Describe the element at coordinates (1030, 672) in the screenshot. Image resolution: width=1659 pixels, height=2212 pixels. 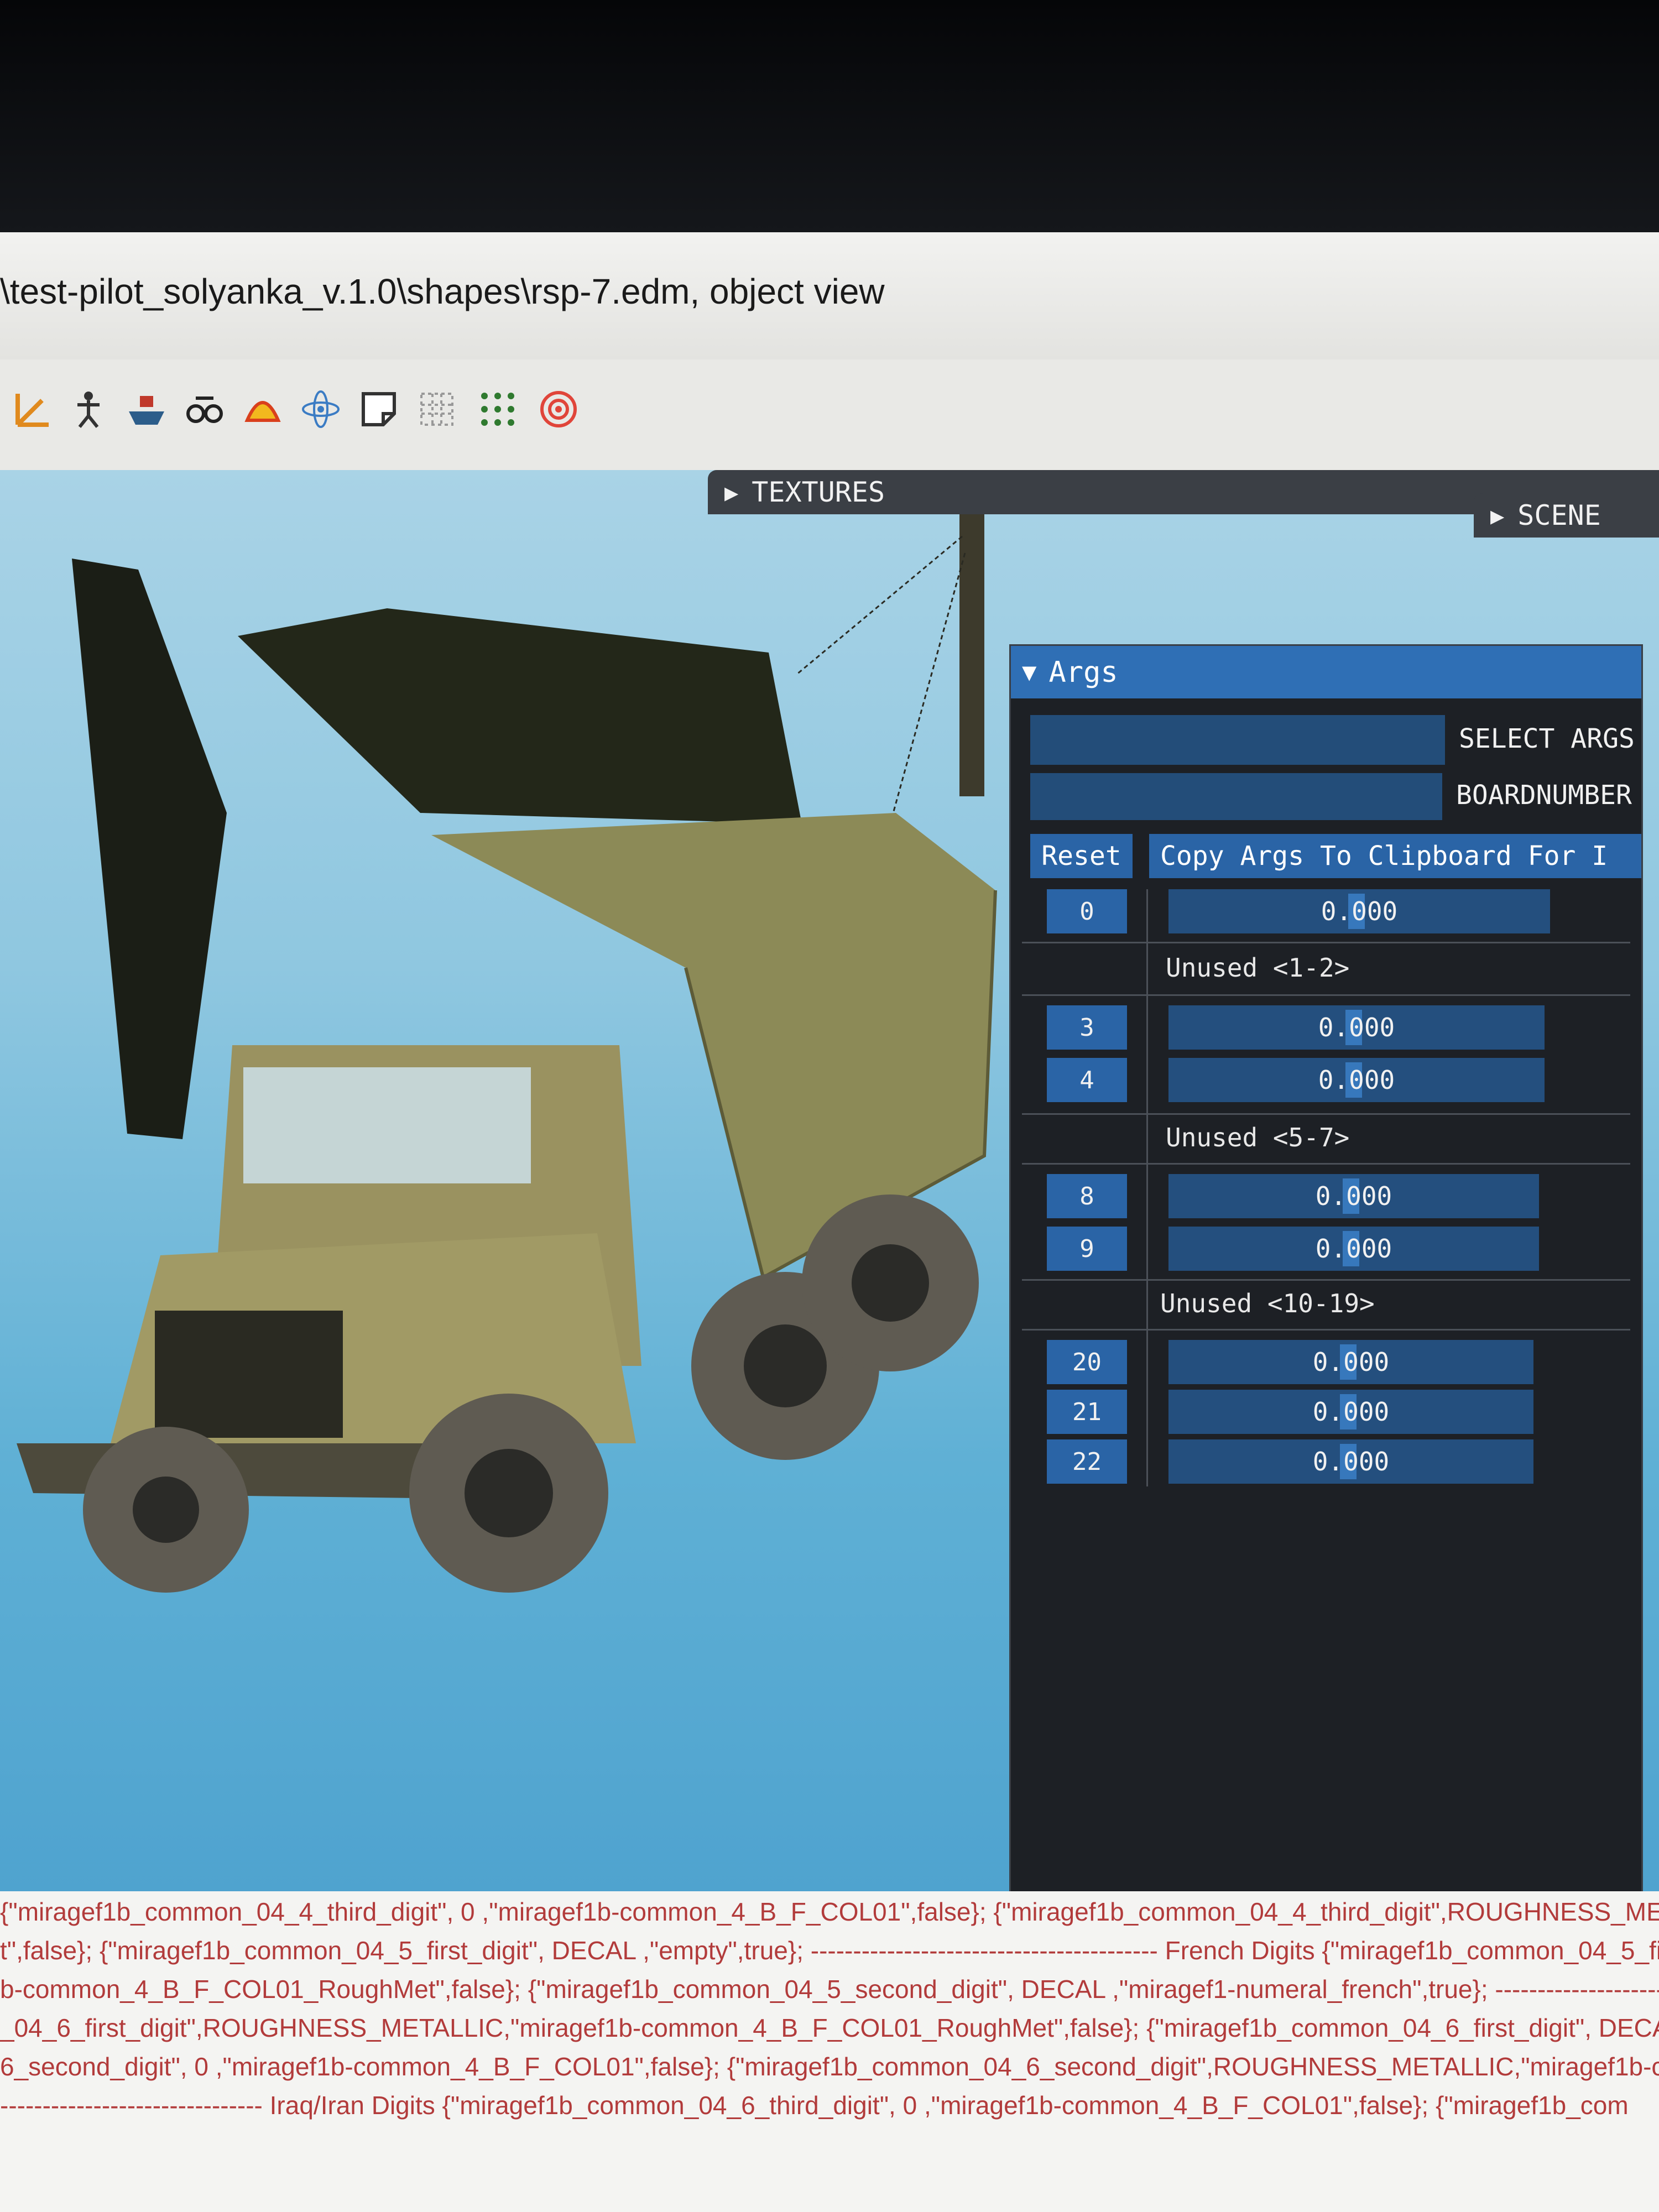
I see `collapse-triangle-icon: ▼` at that location.